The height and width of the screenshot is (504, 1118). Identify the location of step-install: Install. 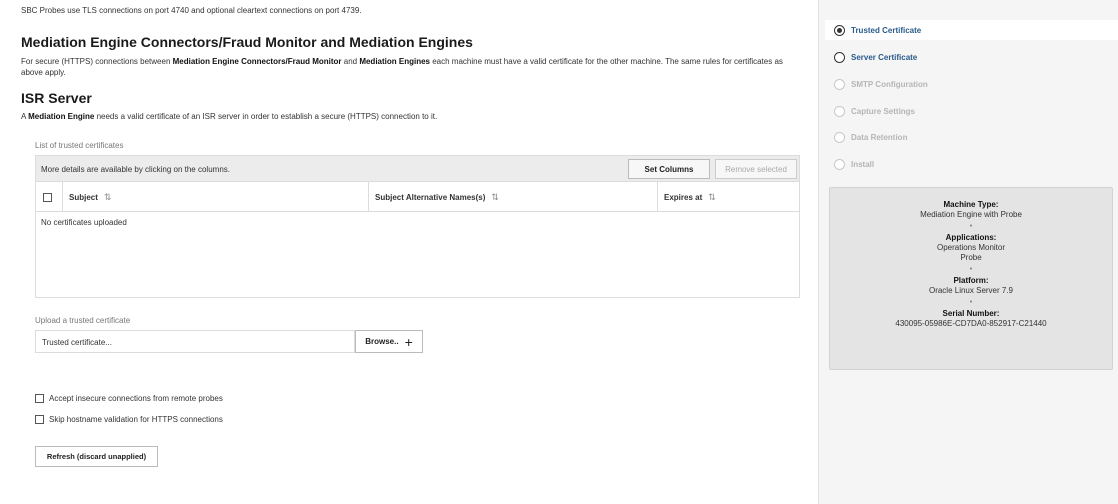
(854, 164).